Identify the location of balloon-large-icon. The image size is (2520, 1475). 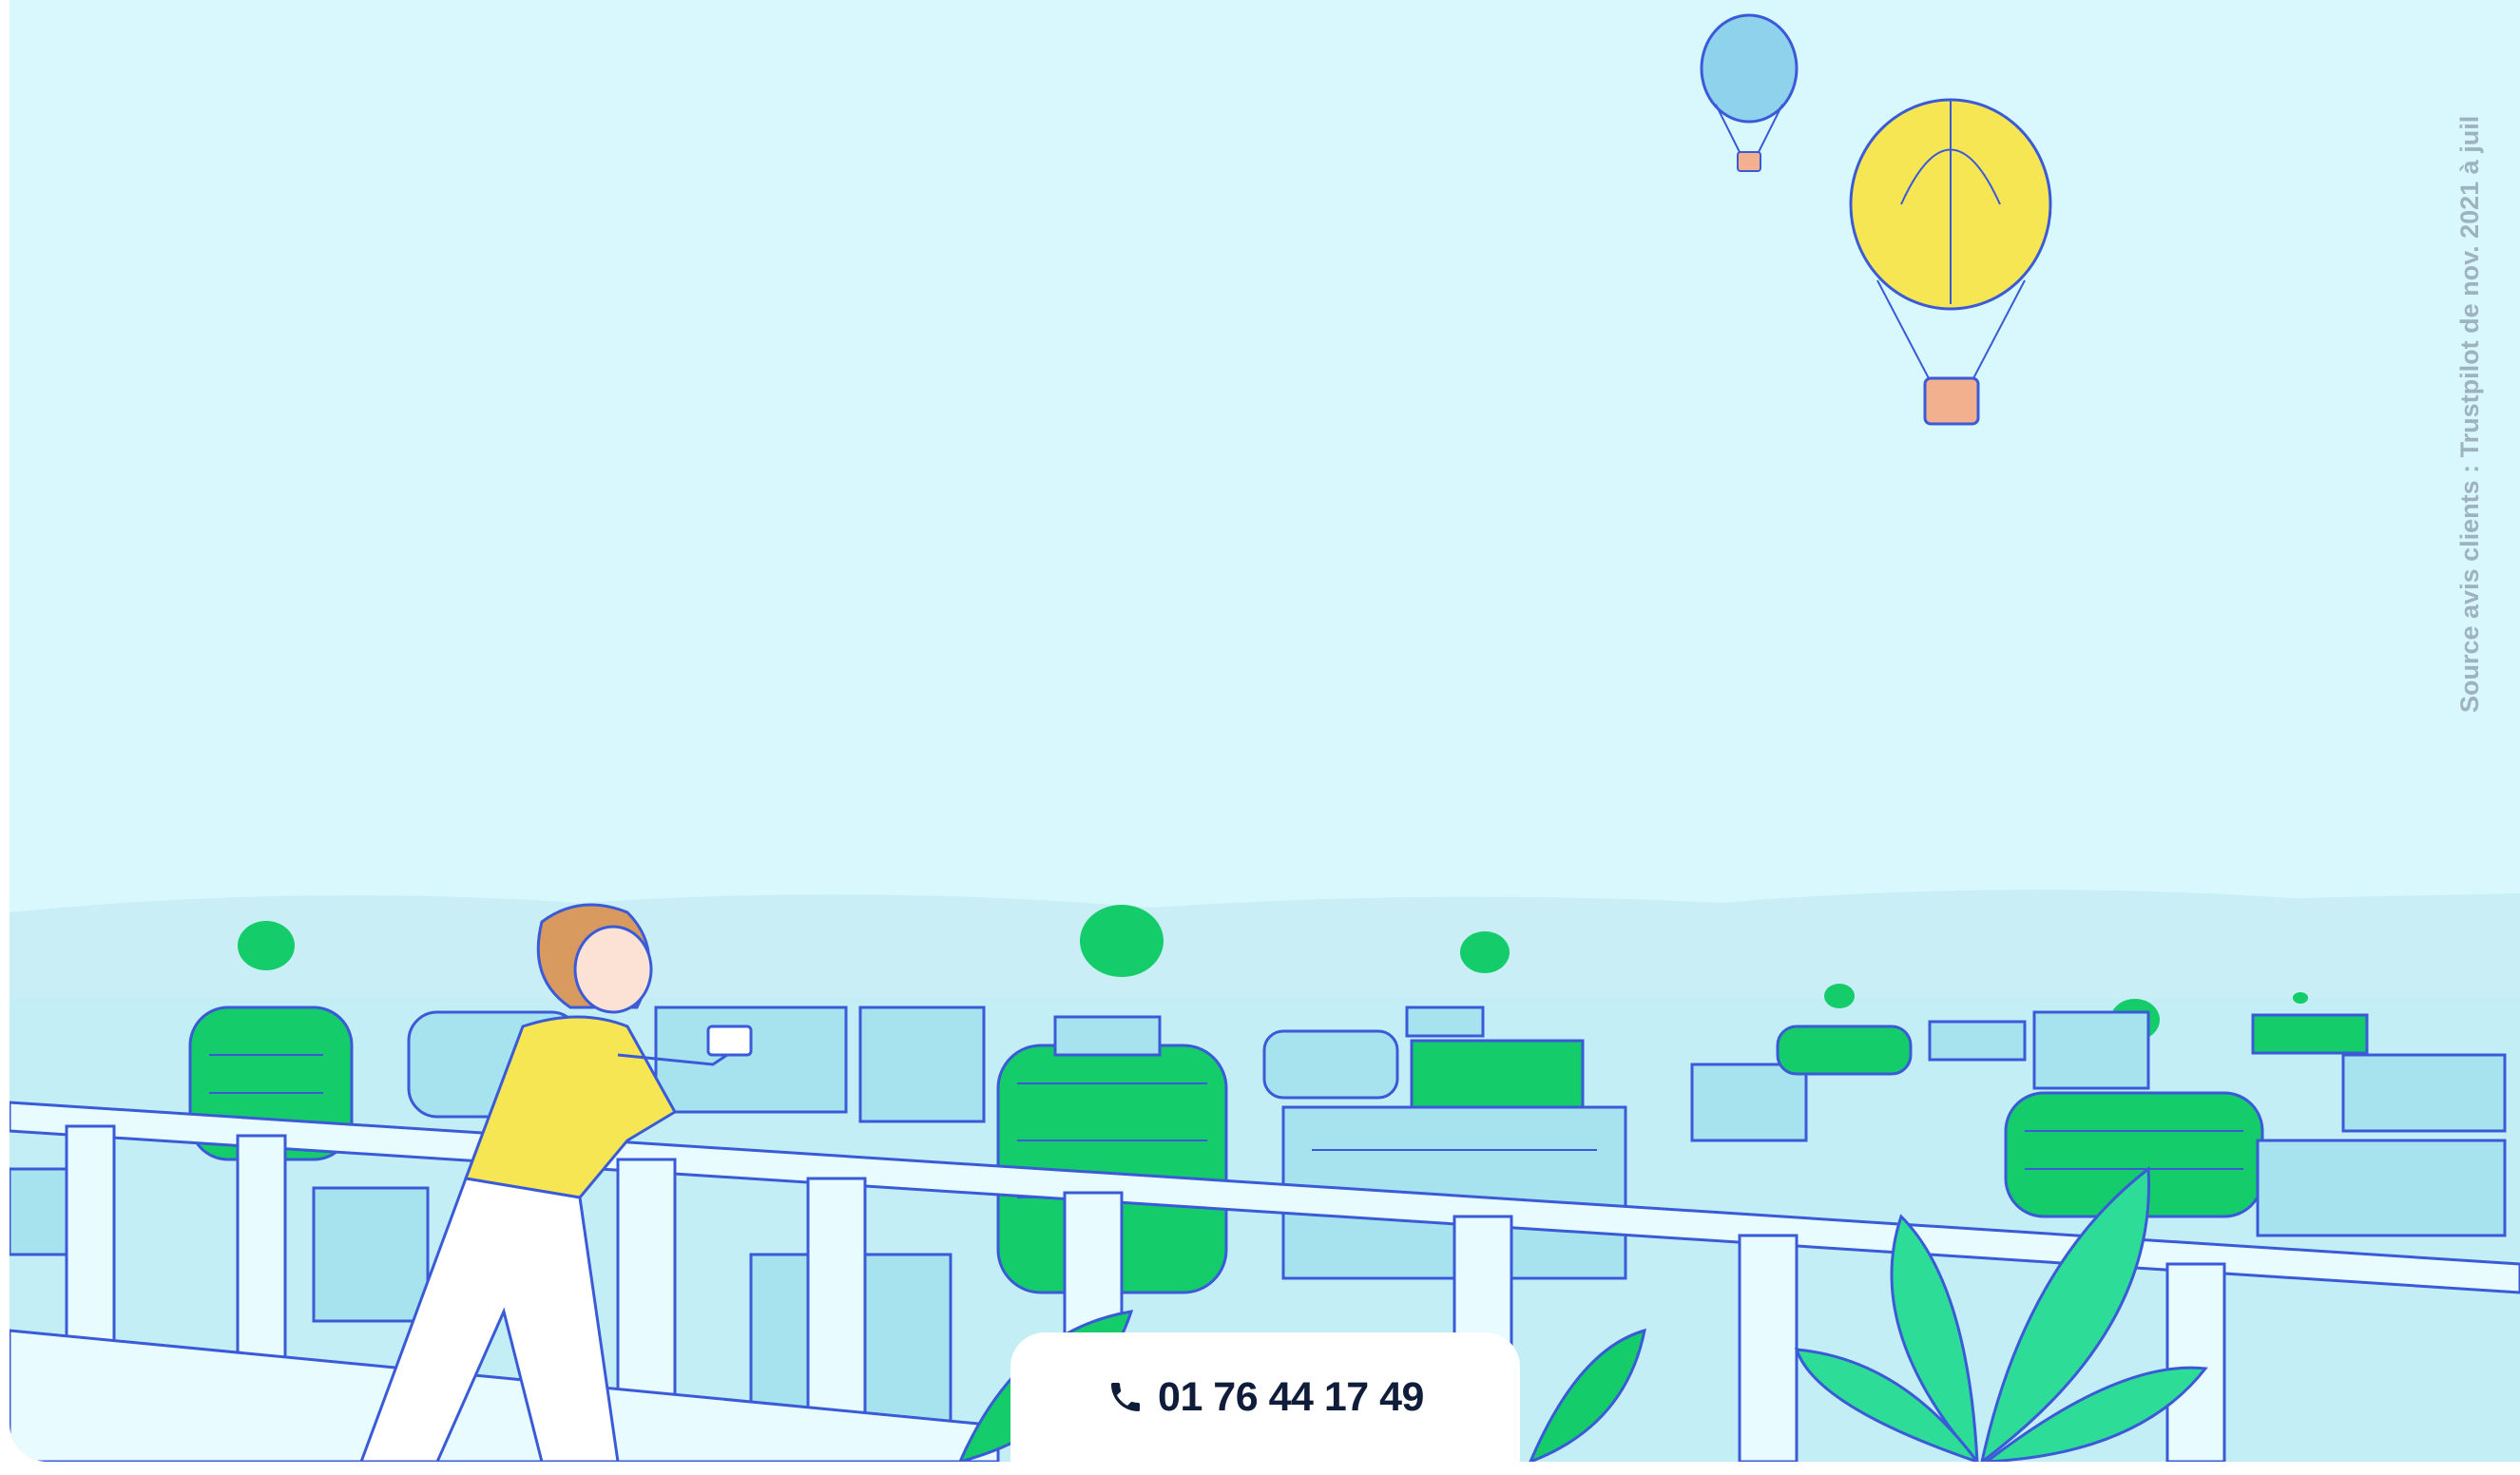
(1951, 262).